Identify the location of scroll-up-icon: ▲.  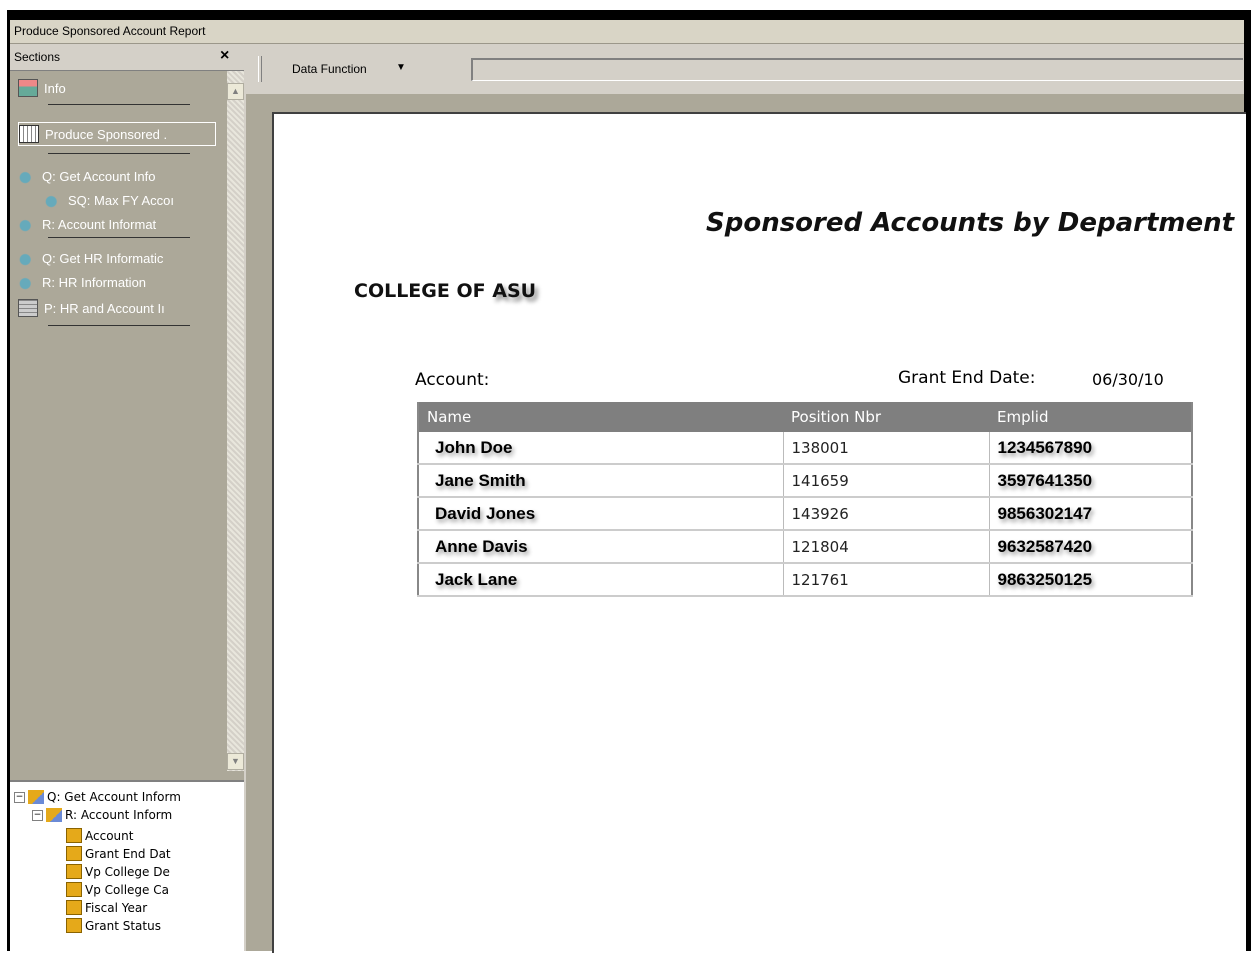
(235, 91).